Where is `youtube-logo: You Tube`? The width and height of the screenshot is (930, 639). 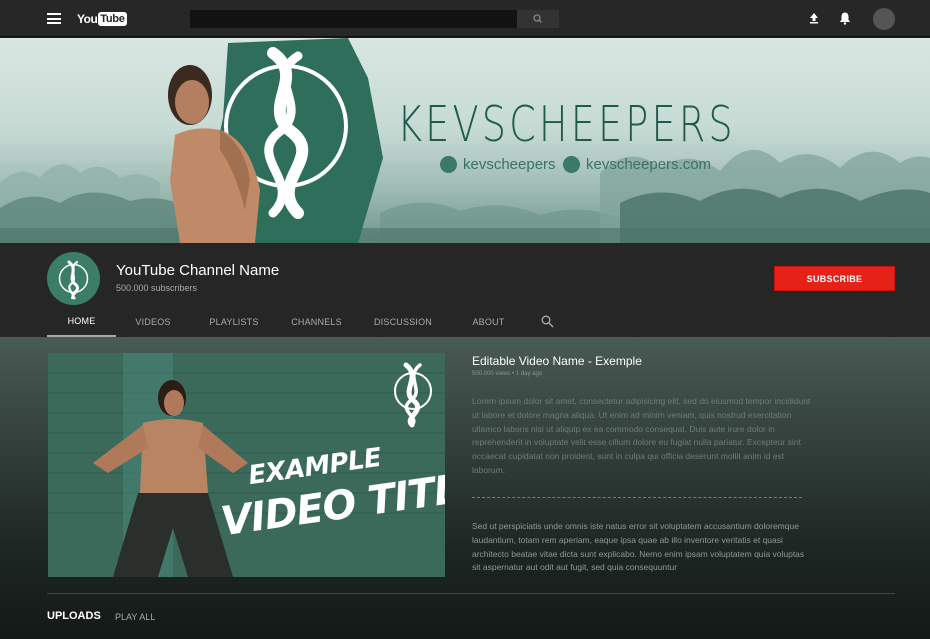
youtube-logo: You Tube is located at coordinates (102, 19).